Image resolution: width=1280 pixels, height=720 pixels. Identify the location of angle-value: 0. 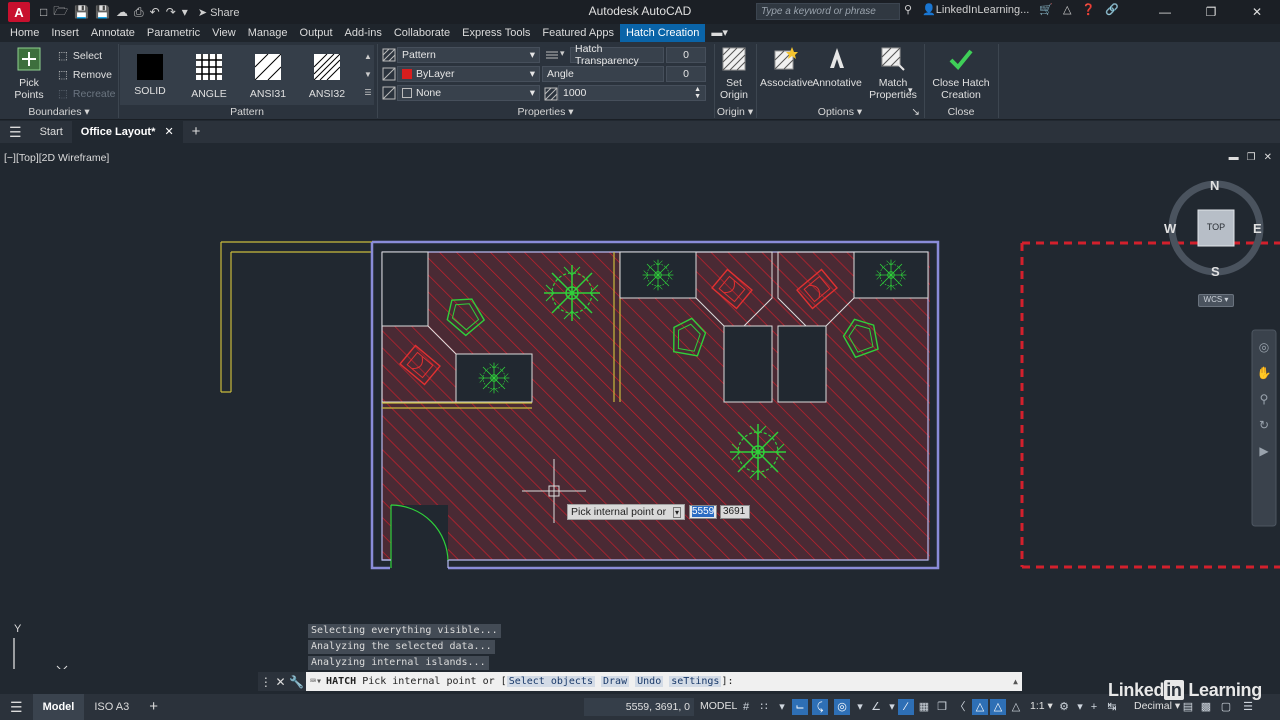
(686, 74).